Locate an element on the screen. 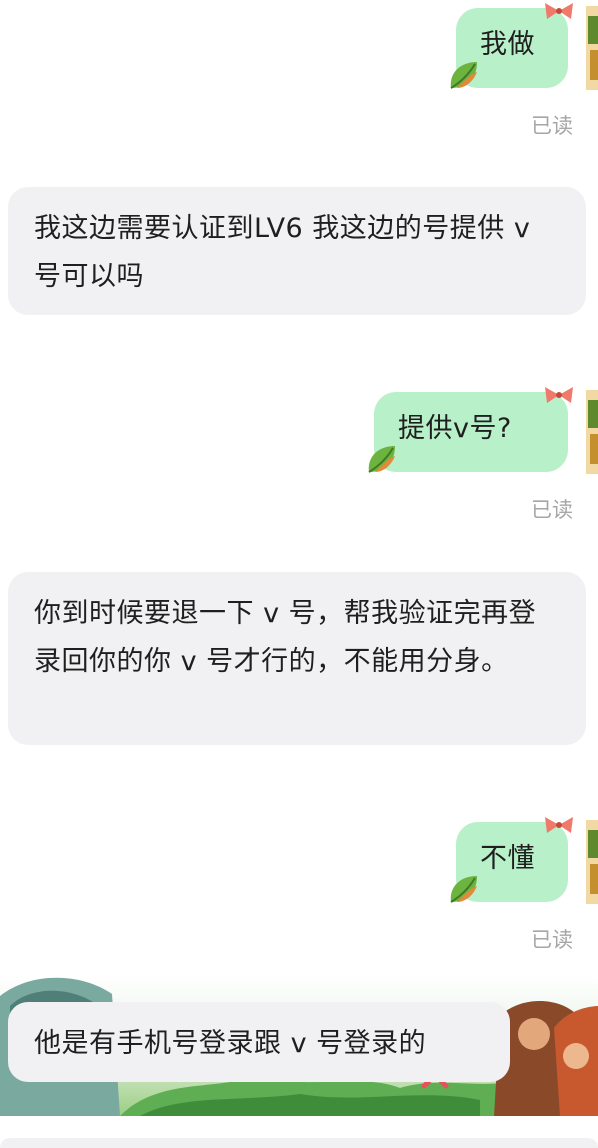  message-text: 我做 is located at coordinates (507, 44).